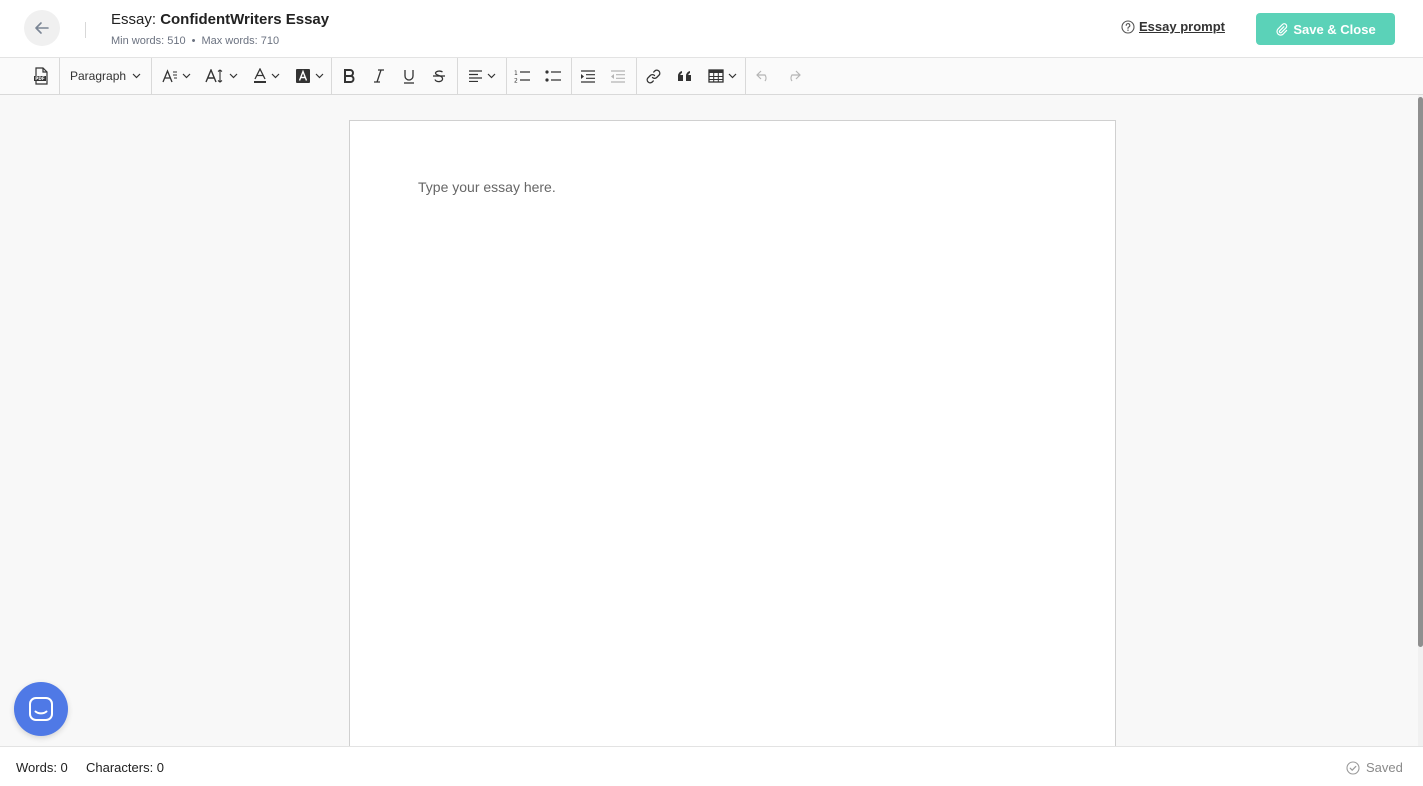 The image size is (1423, 786). What do you see at coordinates (125, 767) in the screenshot?
I see `character-count: Characters: 0` at bounding box center [125, 767].